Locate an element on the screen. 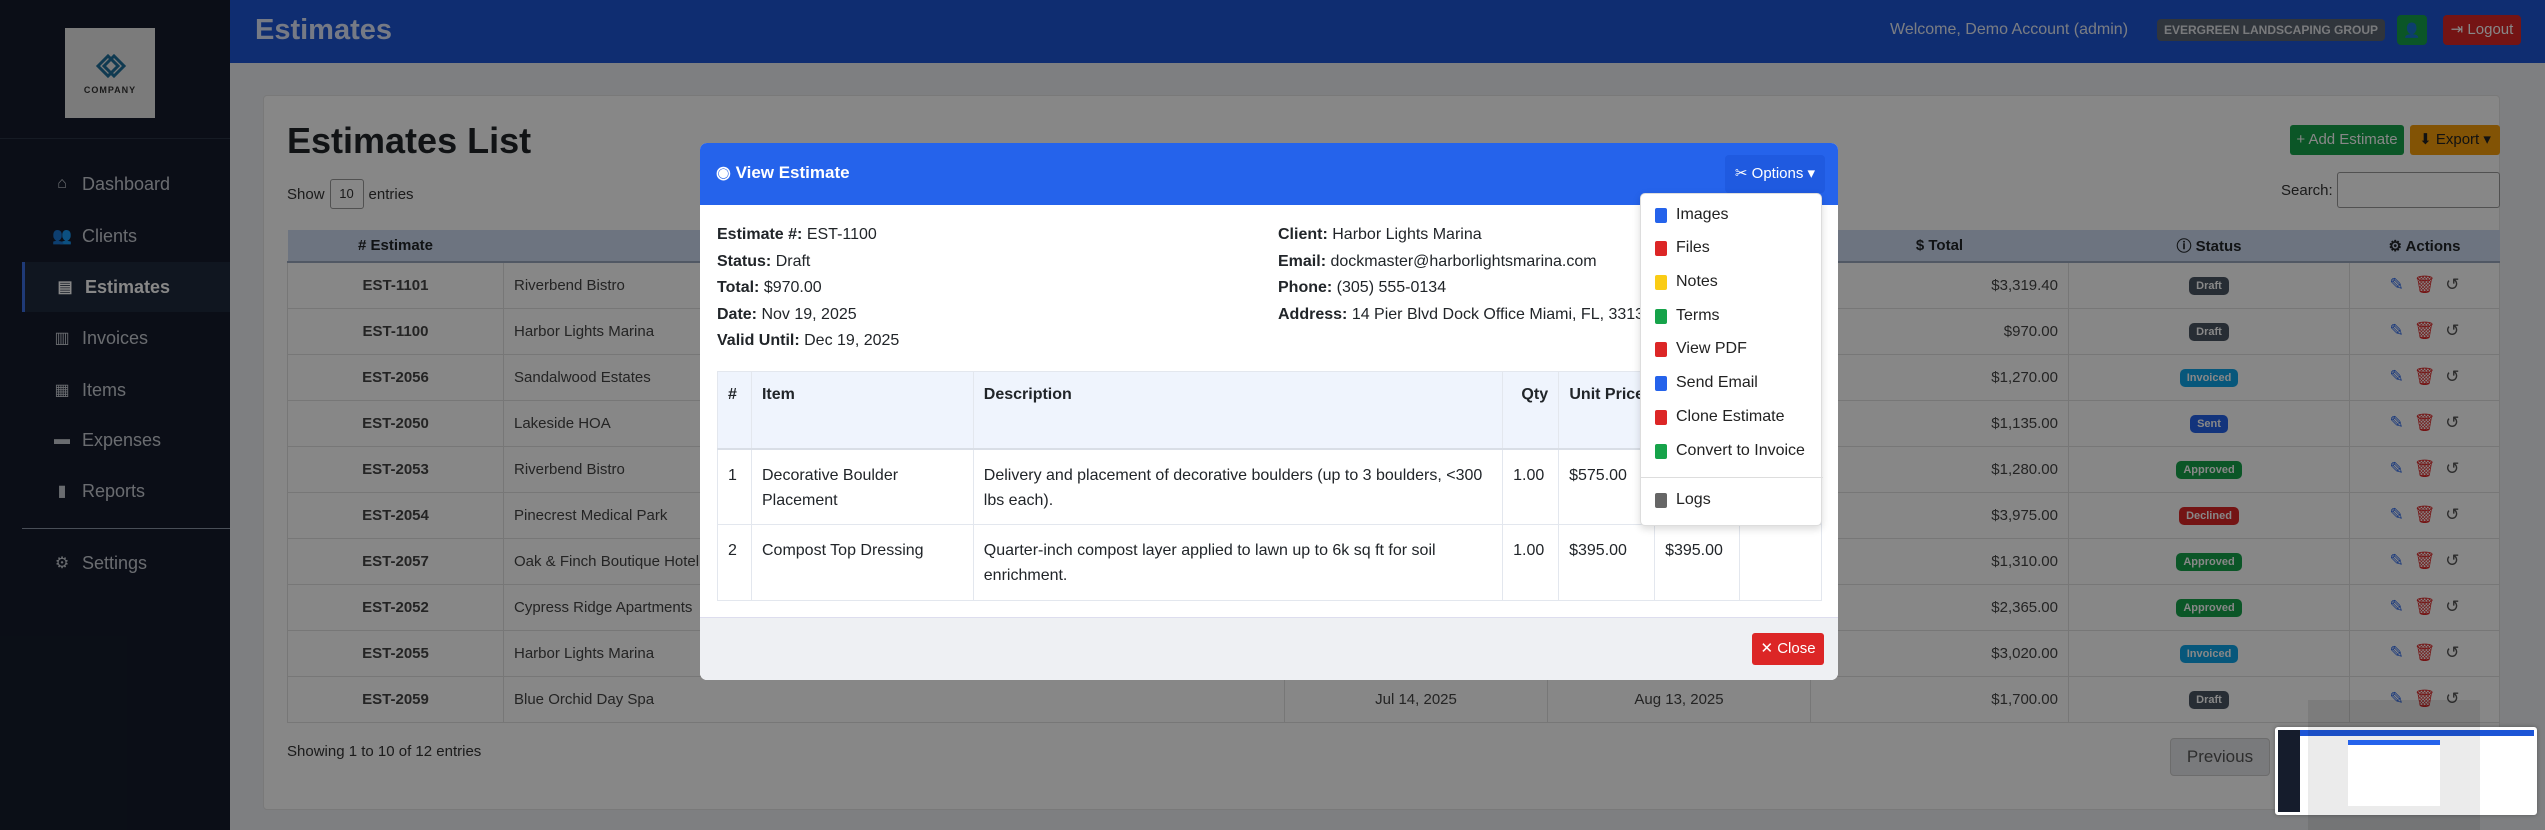 This screenshot has width=2545, height=830. info-field: Valid Until: Dec 19, 2025 is located at coordinates (808, 341).